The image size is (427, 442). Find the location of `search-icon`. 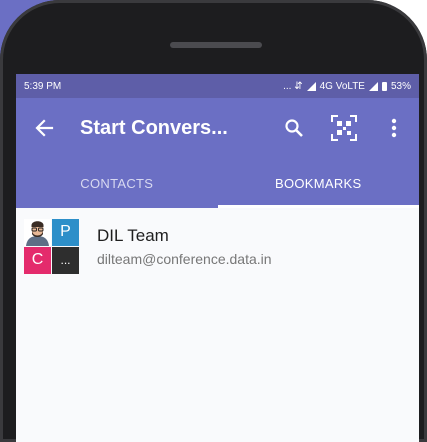

search-icon is located at coordinates (294, 128).